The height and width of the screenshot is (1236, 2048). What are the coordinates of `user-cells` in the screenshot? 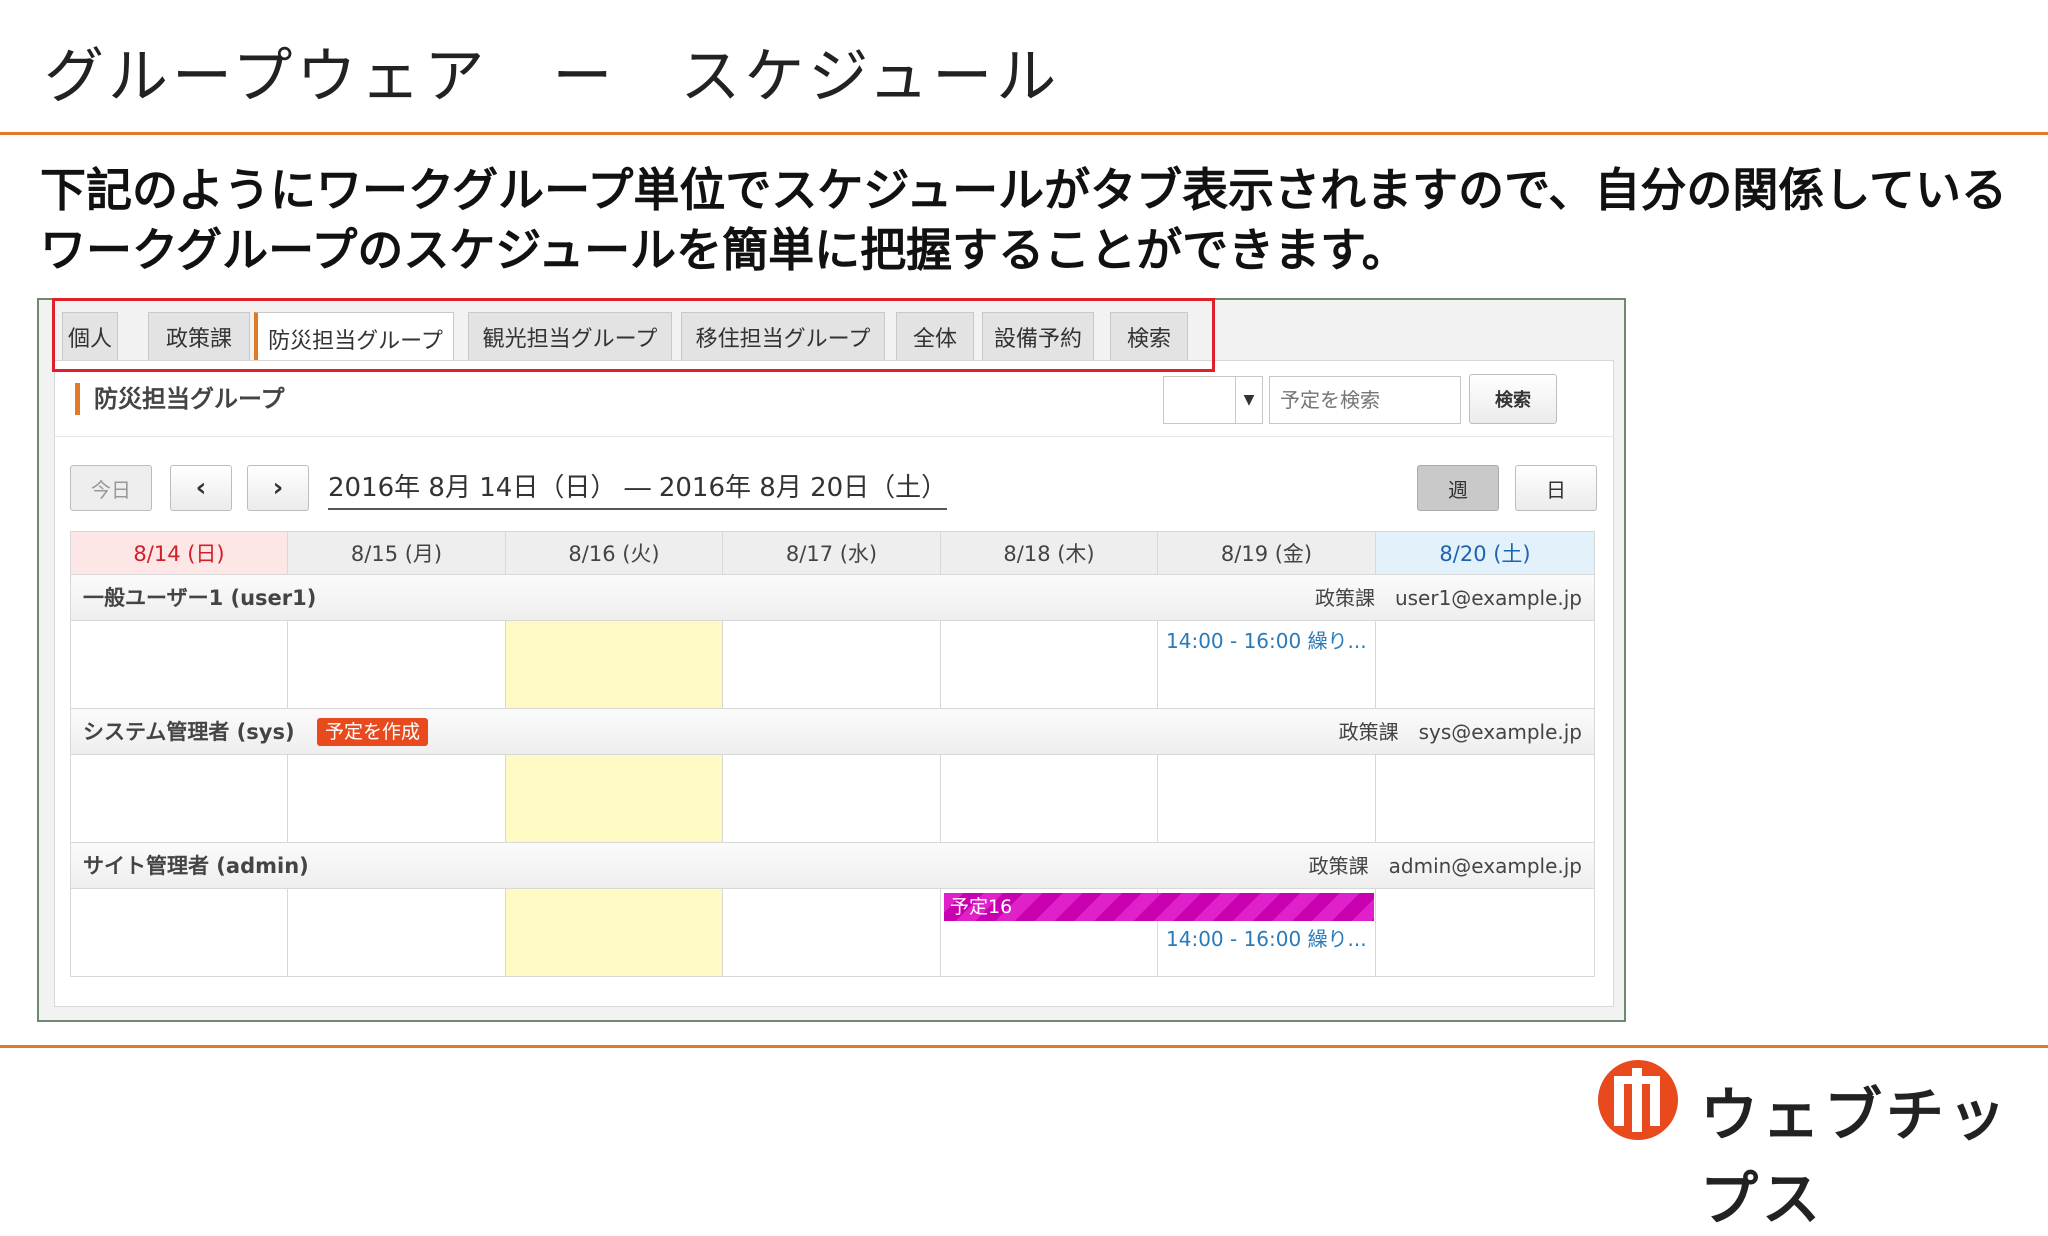 It's located at (832, 799).